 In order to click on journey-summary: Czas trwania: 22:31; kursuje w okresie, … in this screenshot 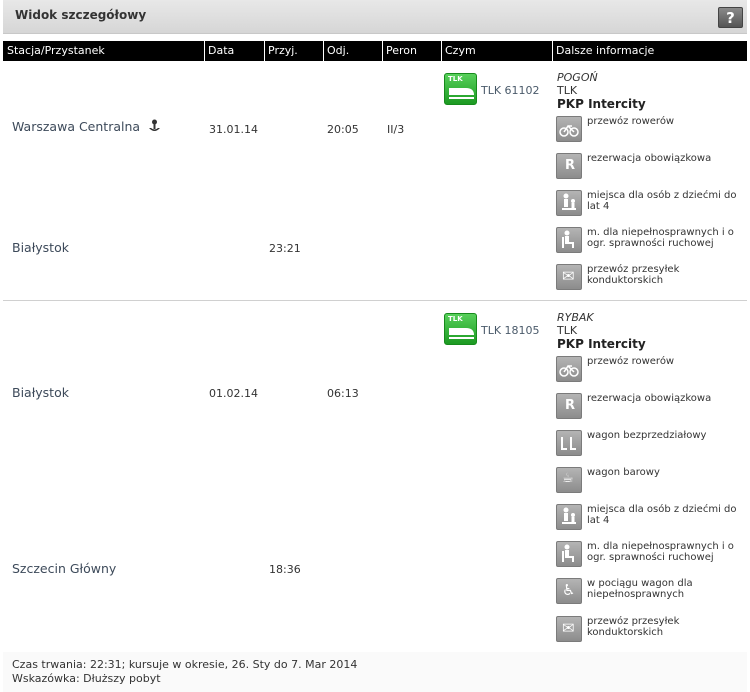, I will do `click(184, 672)`.